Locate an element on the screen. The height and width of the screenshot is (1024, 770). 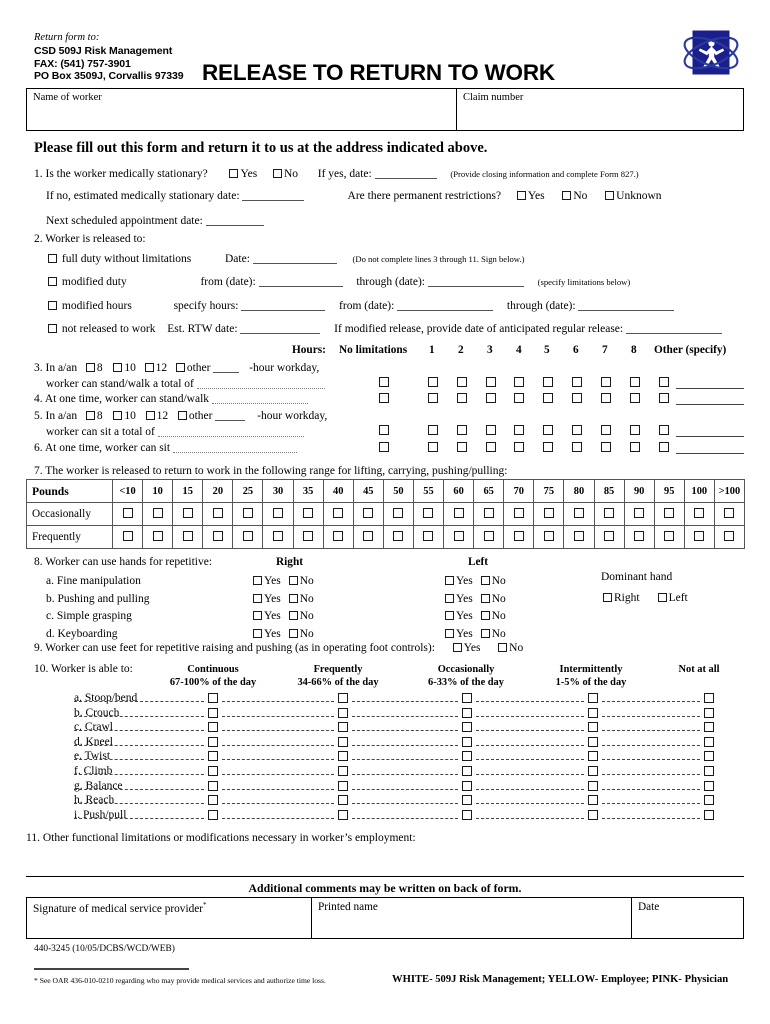
q2-full-duty-checkbox is located at coordinates (52, 258).